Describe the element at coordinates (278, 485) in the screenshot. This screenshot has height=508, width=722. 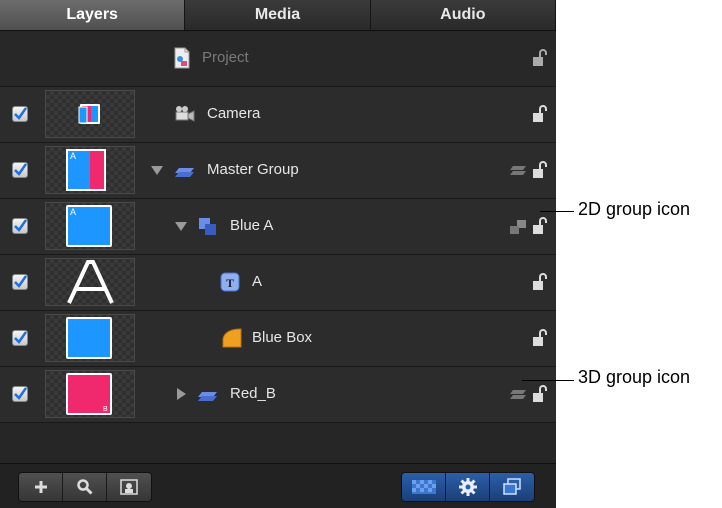
I see `bottom-toolbar` at that location.